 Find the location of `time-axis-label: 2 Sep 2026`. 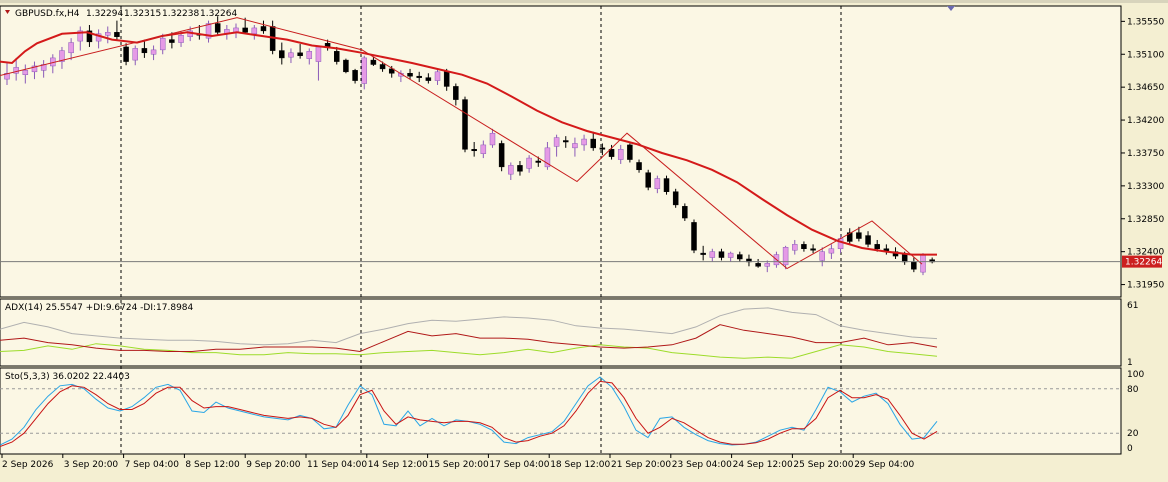

time-axis-label: 2 Sep 2026 is located at coordinates (28, 465).